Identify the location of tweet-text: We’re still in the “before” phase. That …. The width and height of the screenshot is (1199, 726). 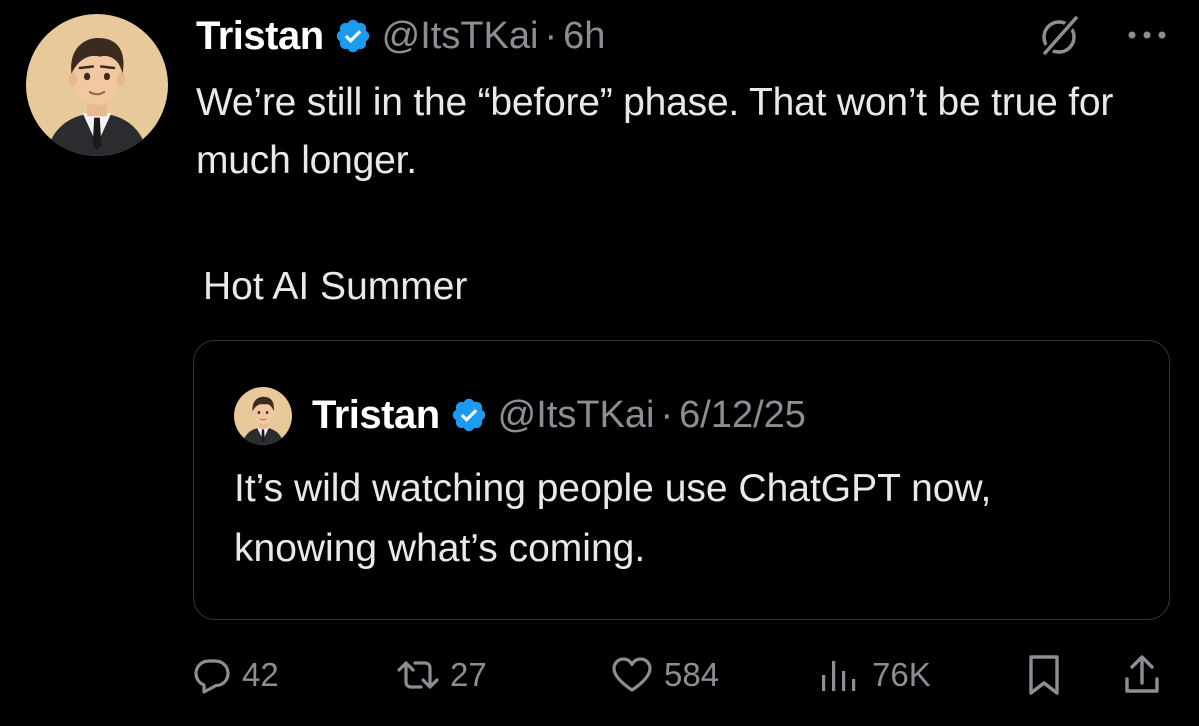
(655, 131).